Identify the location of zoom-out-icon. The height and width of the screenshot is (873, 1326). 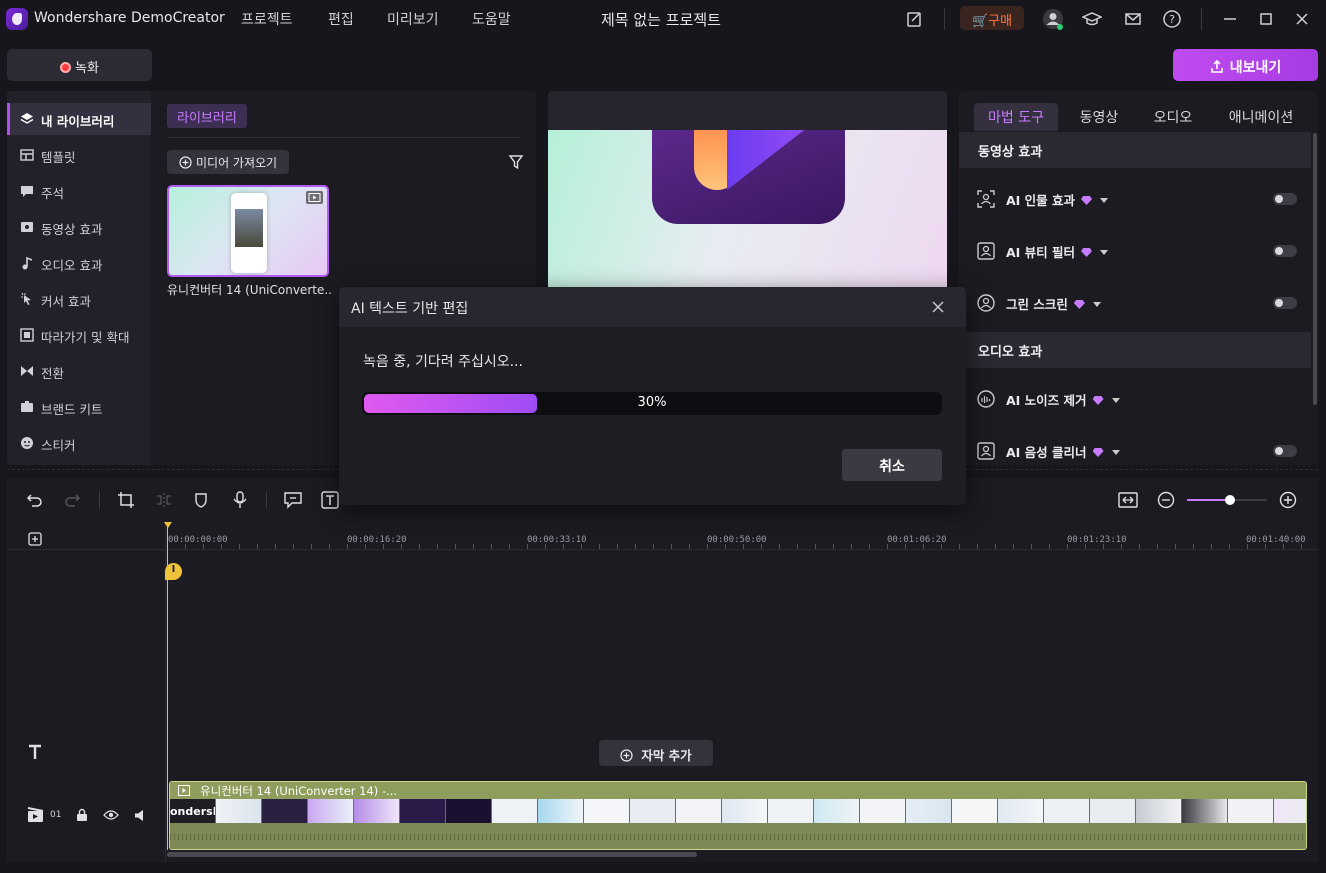
(1166, 500).